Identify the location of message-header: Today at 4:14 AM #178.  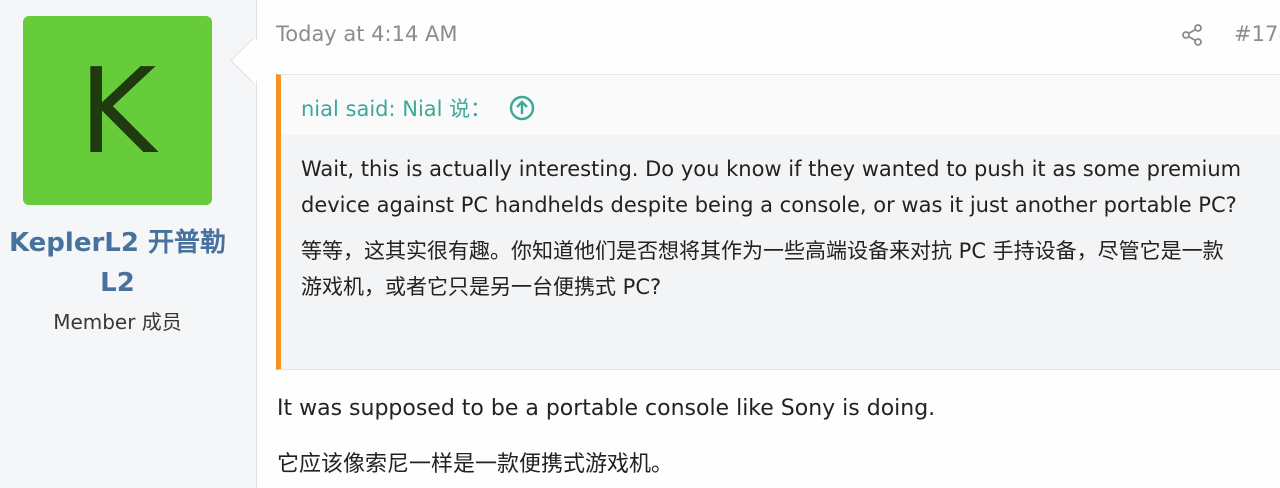
(778, 34).